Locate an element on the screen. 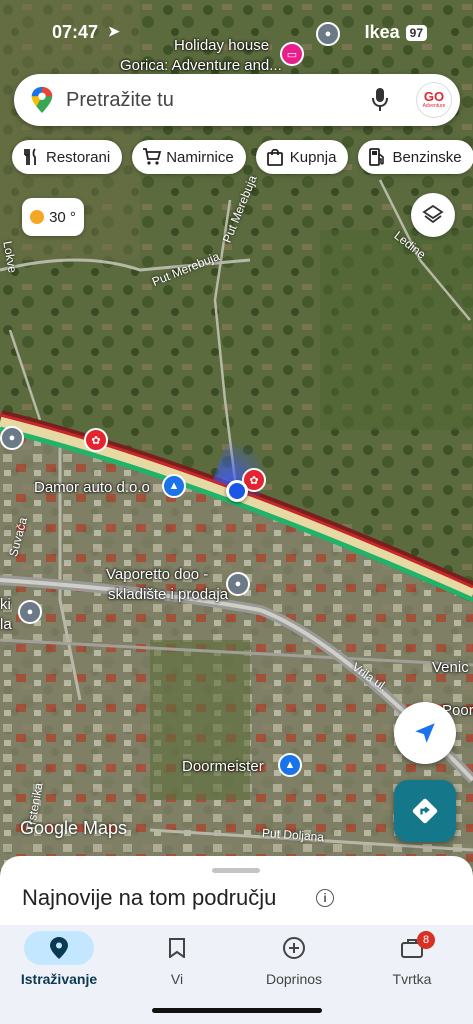 The width and height of the screenshot is (473, 1024). chip-restaurants: Restorani is located at coordinates (67, 157).